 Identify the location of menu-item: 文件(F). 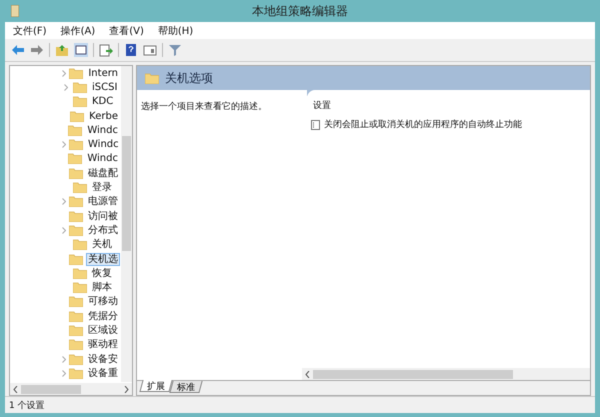
(30, 31).